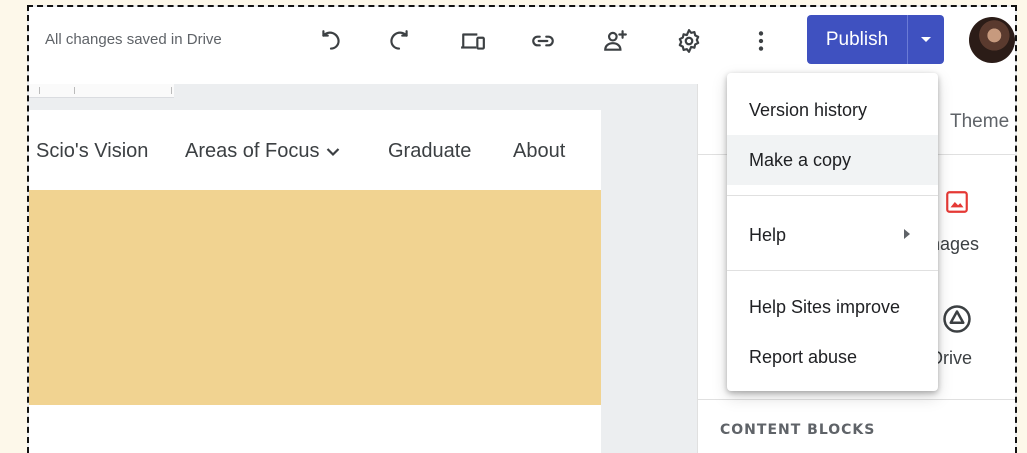 The width and height of the screenshot is (1027, 453). What do you see at coordinates (957, 321) in the screenshot?
I see `drive-icon` at bounding box center [957, 321].